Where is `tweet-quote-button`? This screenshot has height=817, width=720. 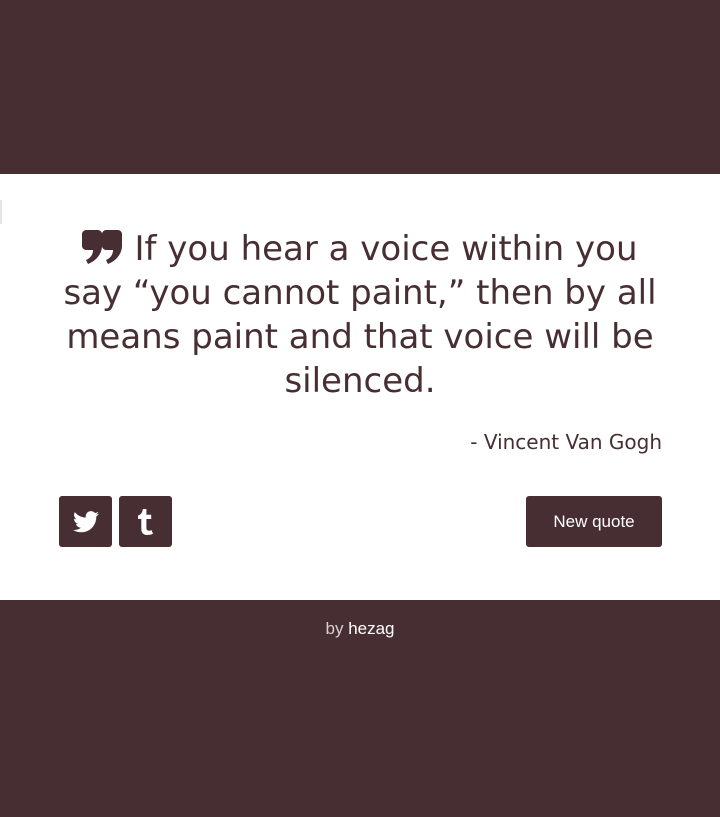 tweet-quote-button is located at coordinates (85, 521).